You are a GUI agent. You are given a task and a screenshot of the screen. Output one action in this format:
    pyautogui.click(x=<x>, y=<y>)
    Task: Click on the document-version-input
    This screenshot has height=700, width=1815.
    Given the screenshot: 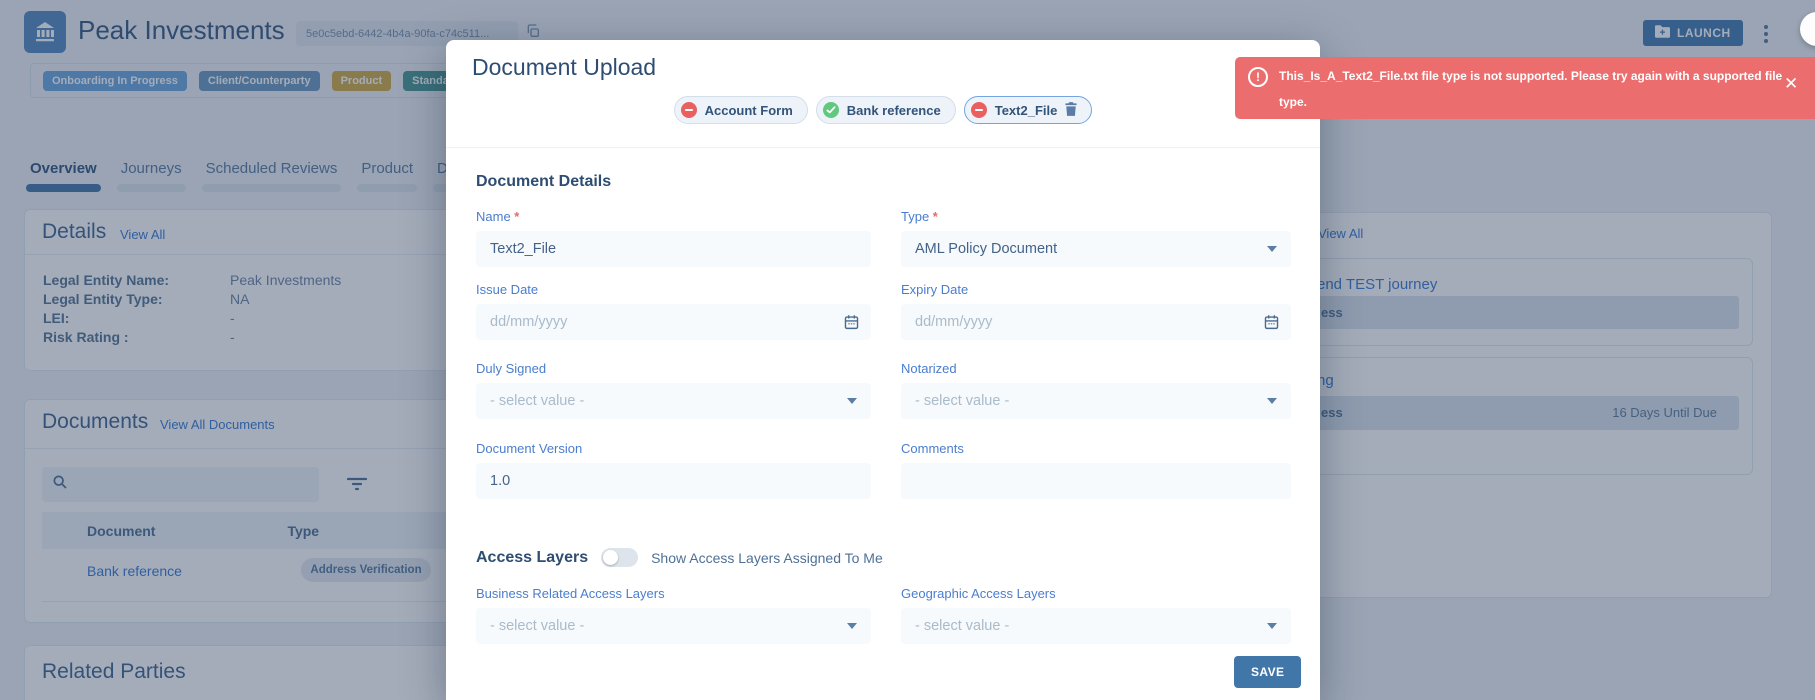 What is the action you would take?
    pyautogui.click(x=673, y=481)
    